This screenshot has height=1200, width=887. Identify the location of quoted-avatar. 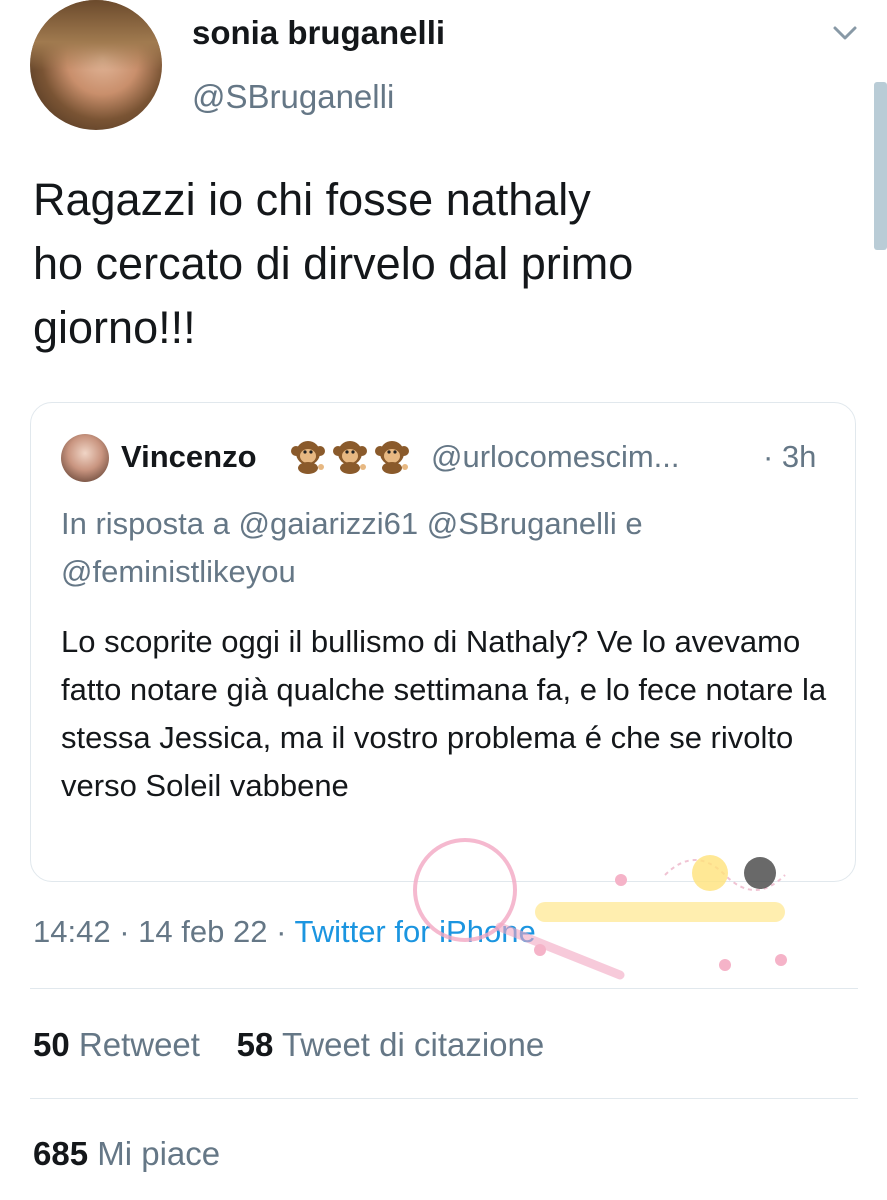
(85, 458).